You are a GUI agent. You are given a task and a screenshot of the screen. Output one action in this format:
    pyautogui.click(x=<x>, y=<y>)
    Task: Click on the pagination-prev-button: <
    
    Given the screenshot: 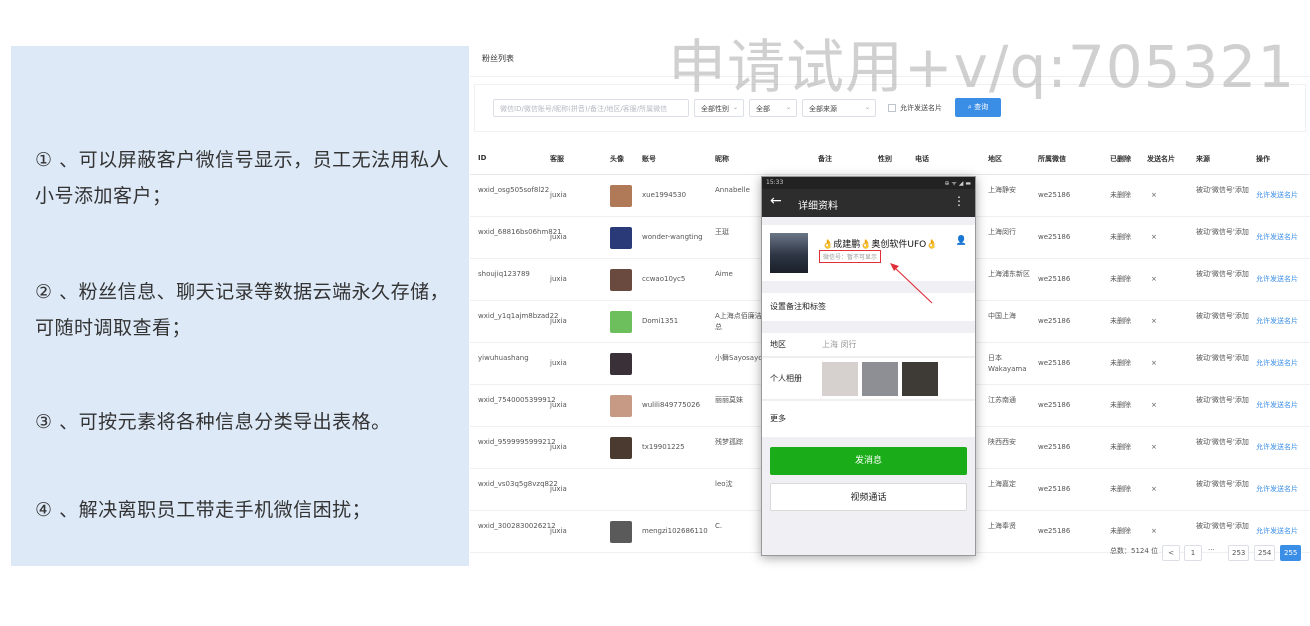 What is the action you would take?
    pyautogui.click(x=1171, y=553)
    